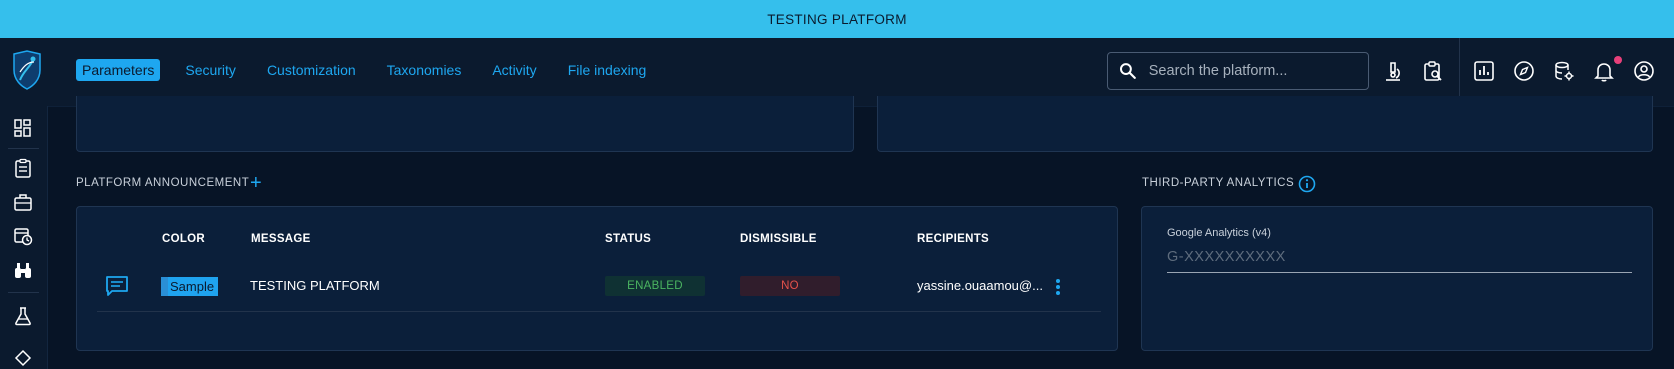  What do you see at coordinates (27, 70) in the screenshot?
I see `platform-logo-icon` at bounding box center [27, 70].